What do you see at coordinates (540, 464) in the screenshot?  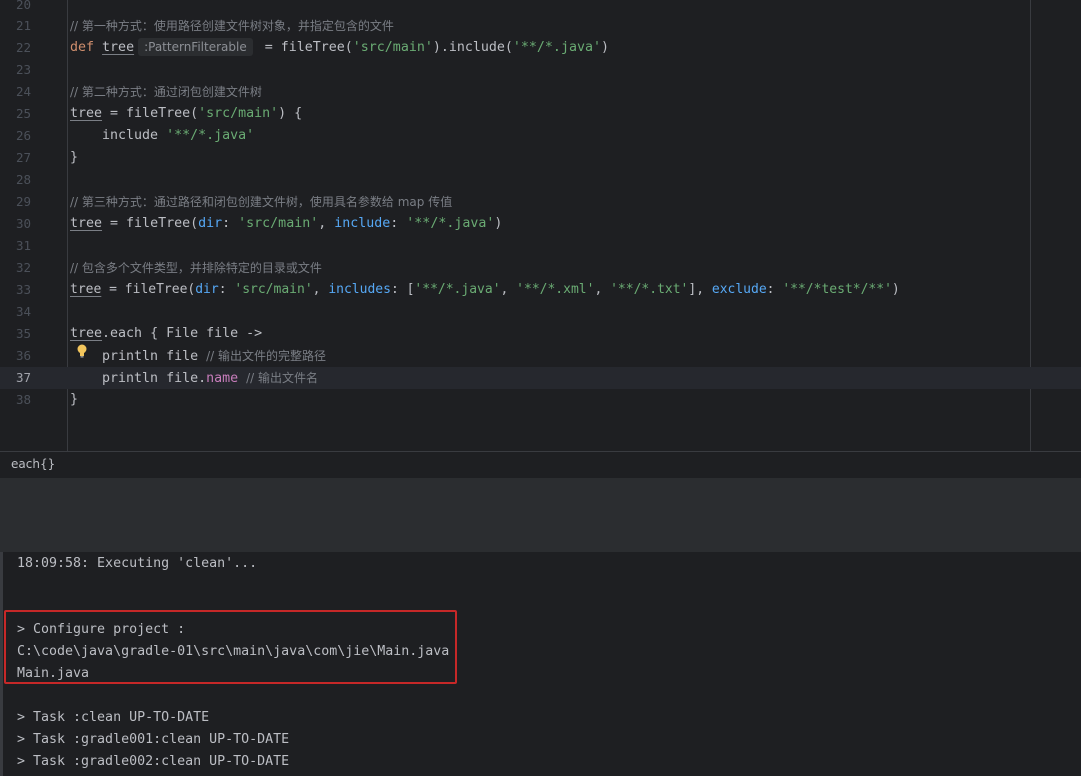 I see `breadcrumb: each{}` at bounding box center [540, 464].